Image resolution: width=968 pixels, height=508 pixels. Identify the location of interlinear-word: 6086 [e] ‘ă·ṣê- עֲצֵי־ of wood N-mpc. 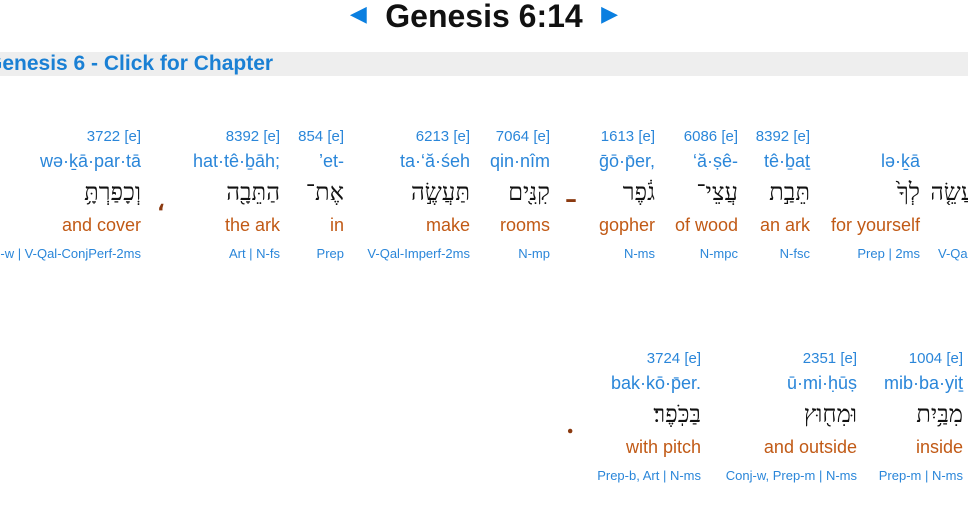
(703, 198).